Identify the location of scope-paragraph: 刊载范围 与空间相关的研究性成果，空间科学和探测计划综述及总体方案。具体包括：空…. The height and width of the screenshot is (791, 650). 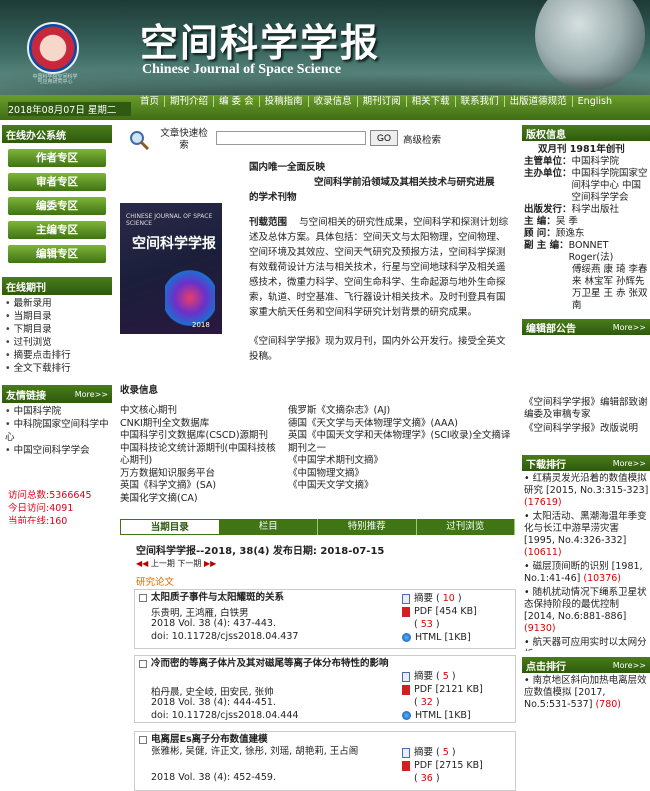
(381, 267).